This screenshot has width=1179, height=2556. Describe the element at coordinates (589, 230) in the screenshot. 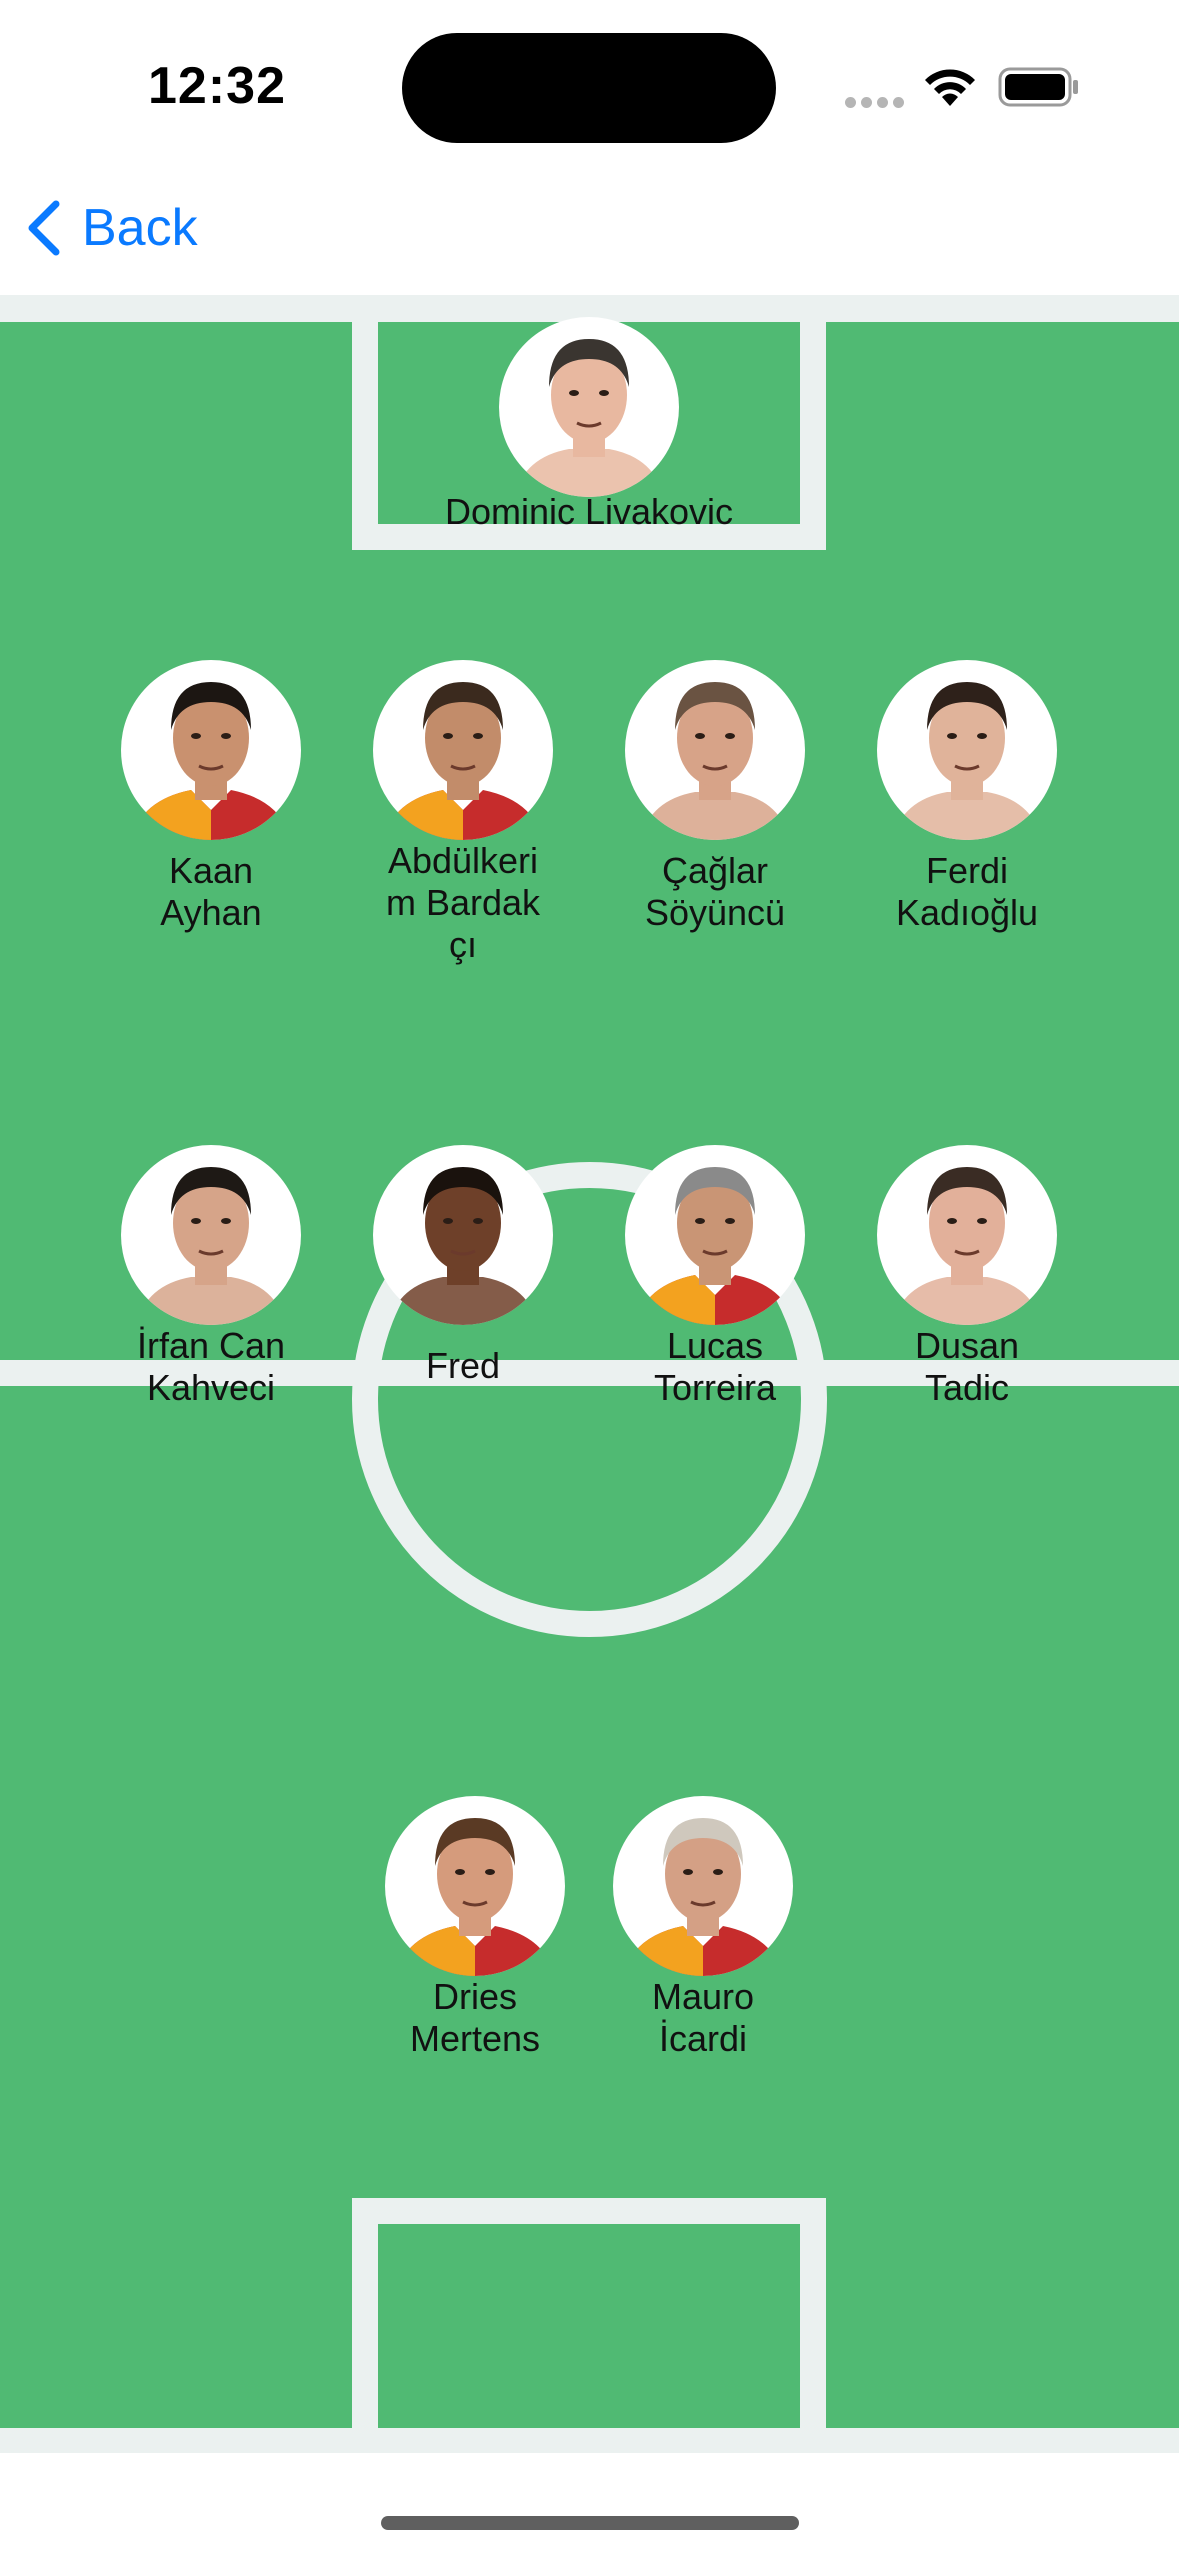

I see `navigation-bar: Back` at that location.